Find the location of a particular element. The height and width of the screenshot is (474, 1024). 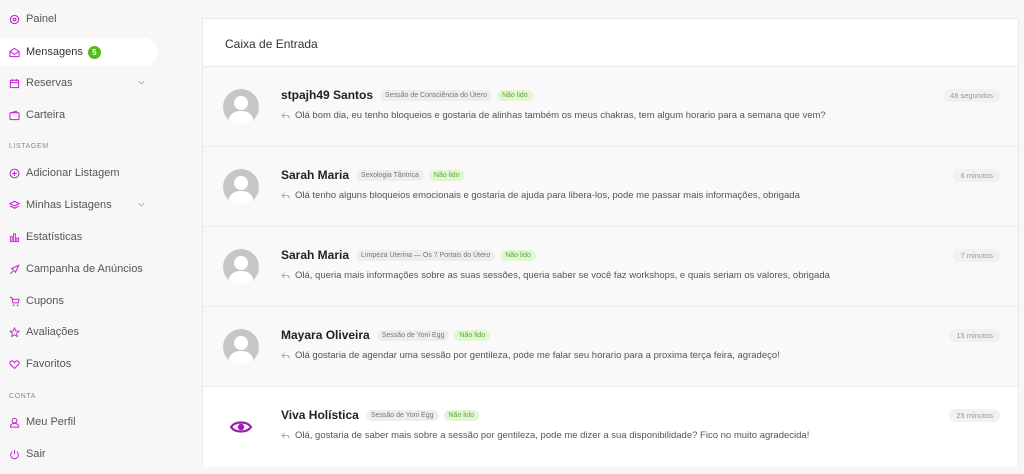

sender-name: Viva Holística is located at coordinates (320, 415).